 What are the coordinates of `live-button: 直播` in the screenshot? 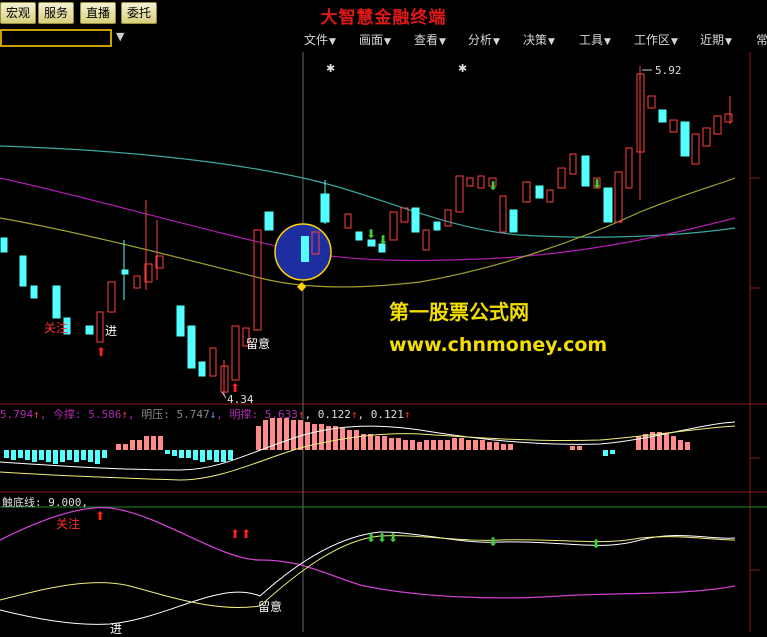 It's located at (98, 13).